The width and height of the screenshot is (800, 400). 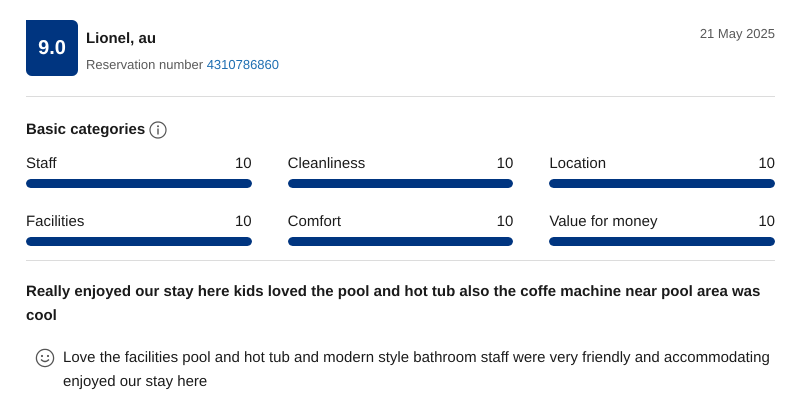 What do you see at coordinates (327, 164) in the screenshot?
I see `category-name: Cleanliness` at bounding box center [327, 164].